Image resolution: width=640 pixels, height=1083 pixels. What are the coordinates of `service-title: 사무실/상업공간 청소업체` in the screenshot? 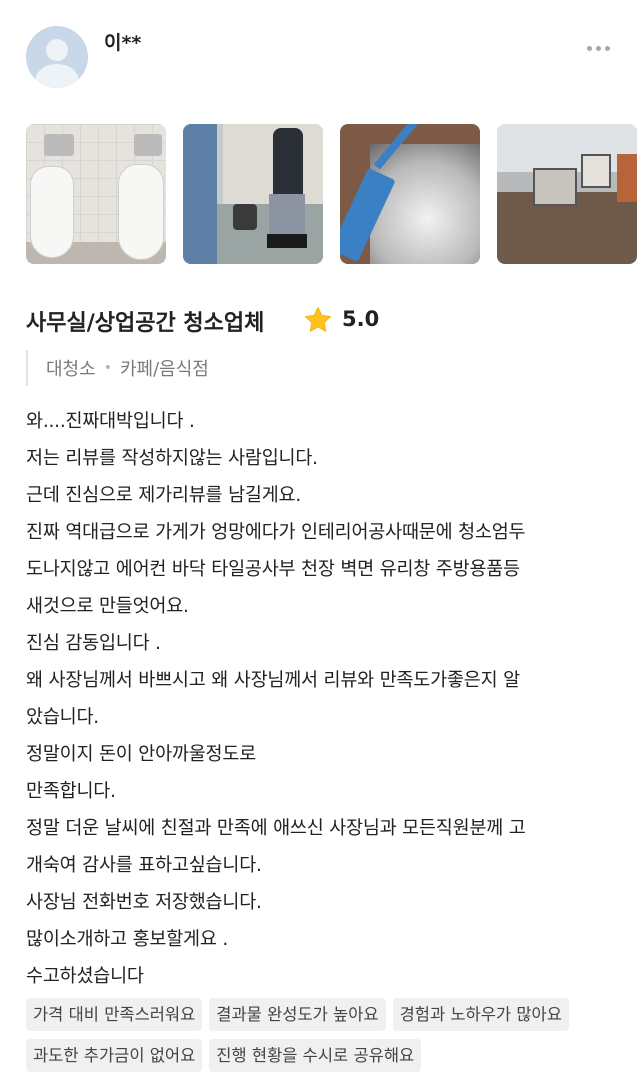 It's located at (145, 323).